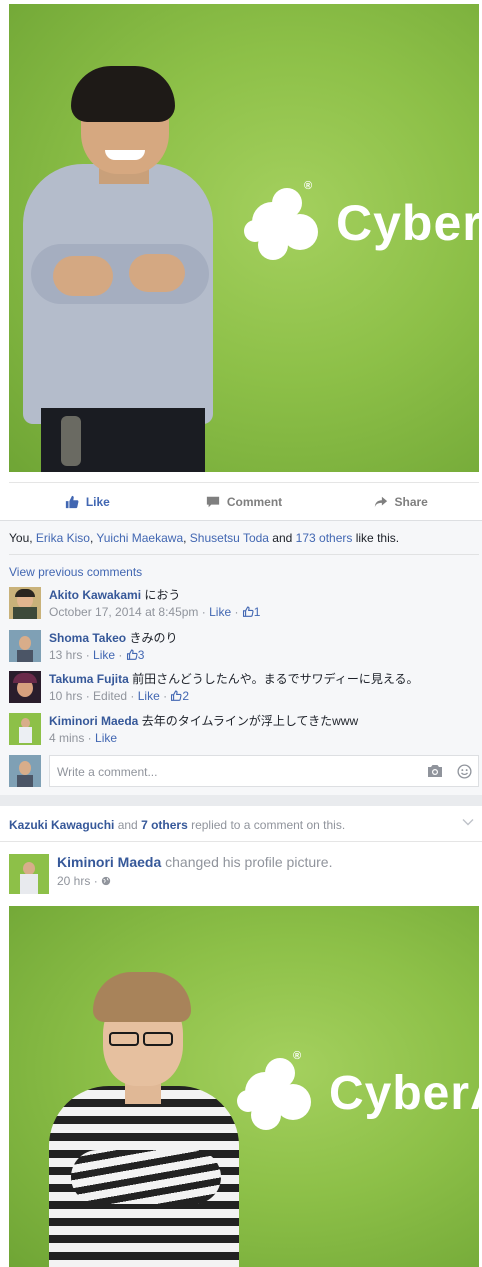 This screenshot has width=482, height=1267. What do you see at coordinates (75, 572) in the screenshot?
I see `view-previous-comments-link: View previous comments` at bounding box center [75, 572].